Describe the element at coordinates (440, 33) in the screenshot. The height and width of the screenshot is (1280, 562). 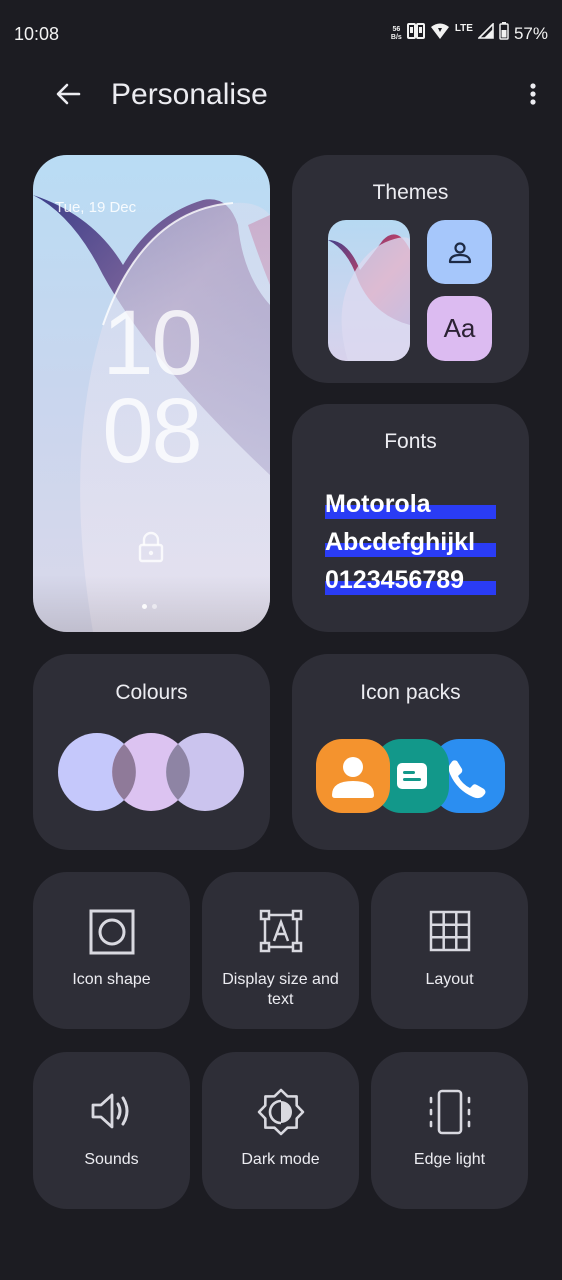
I see `wifi-icon` at that location.